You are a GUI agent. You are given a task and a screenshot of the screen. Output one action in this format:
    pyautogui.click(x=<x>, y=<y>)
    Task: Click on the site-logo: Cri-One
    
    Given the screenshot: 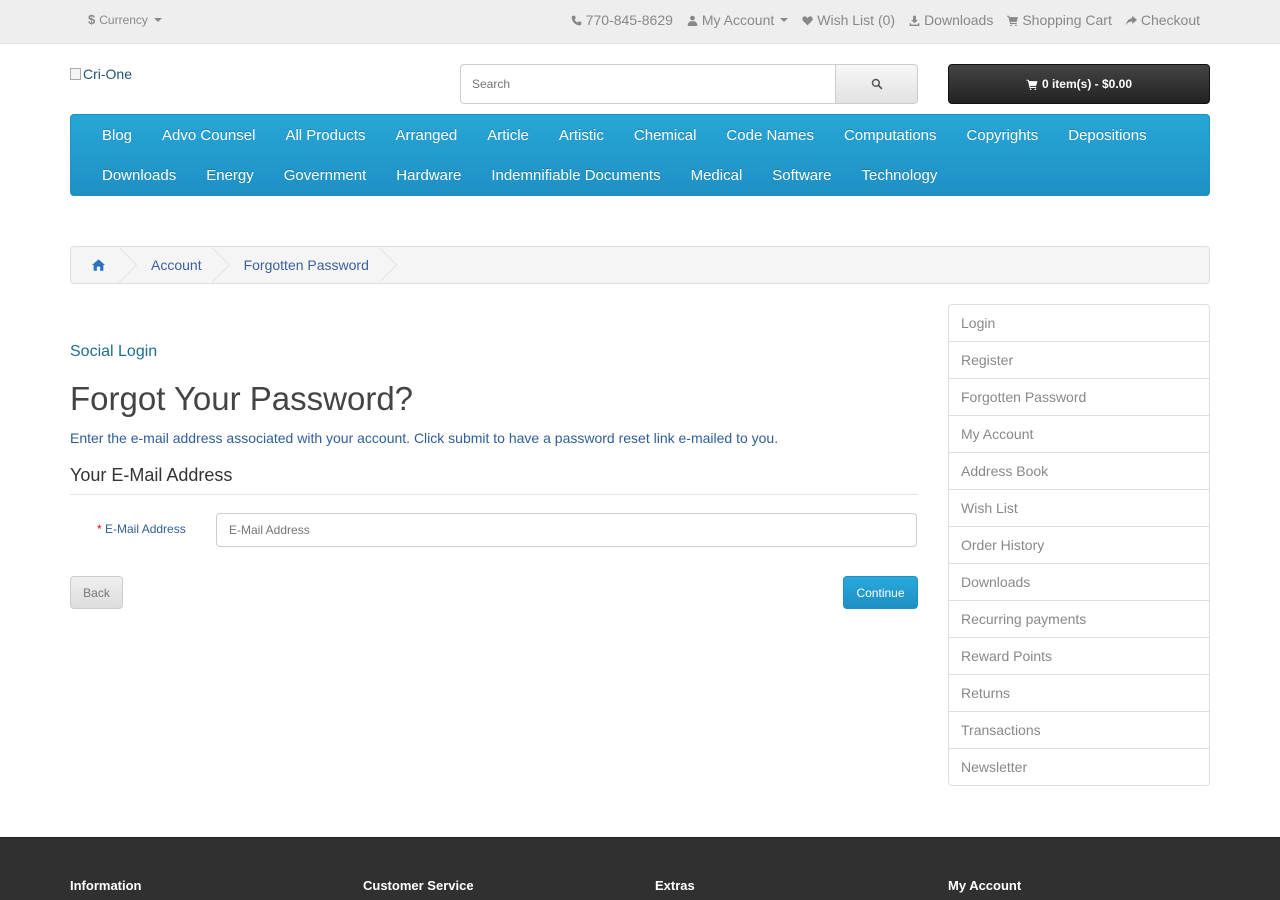 What is the action you would take?
    pyautogui.click(x=101, y=74)
    